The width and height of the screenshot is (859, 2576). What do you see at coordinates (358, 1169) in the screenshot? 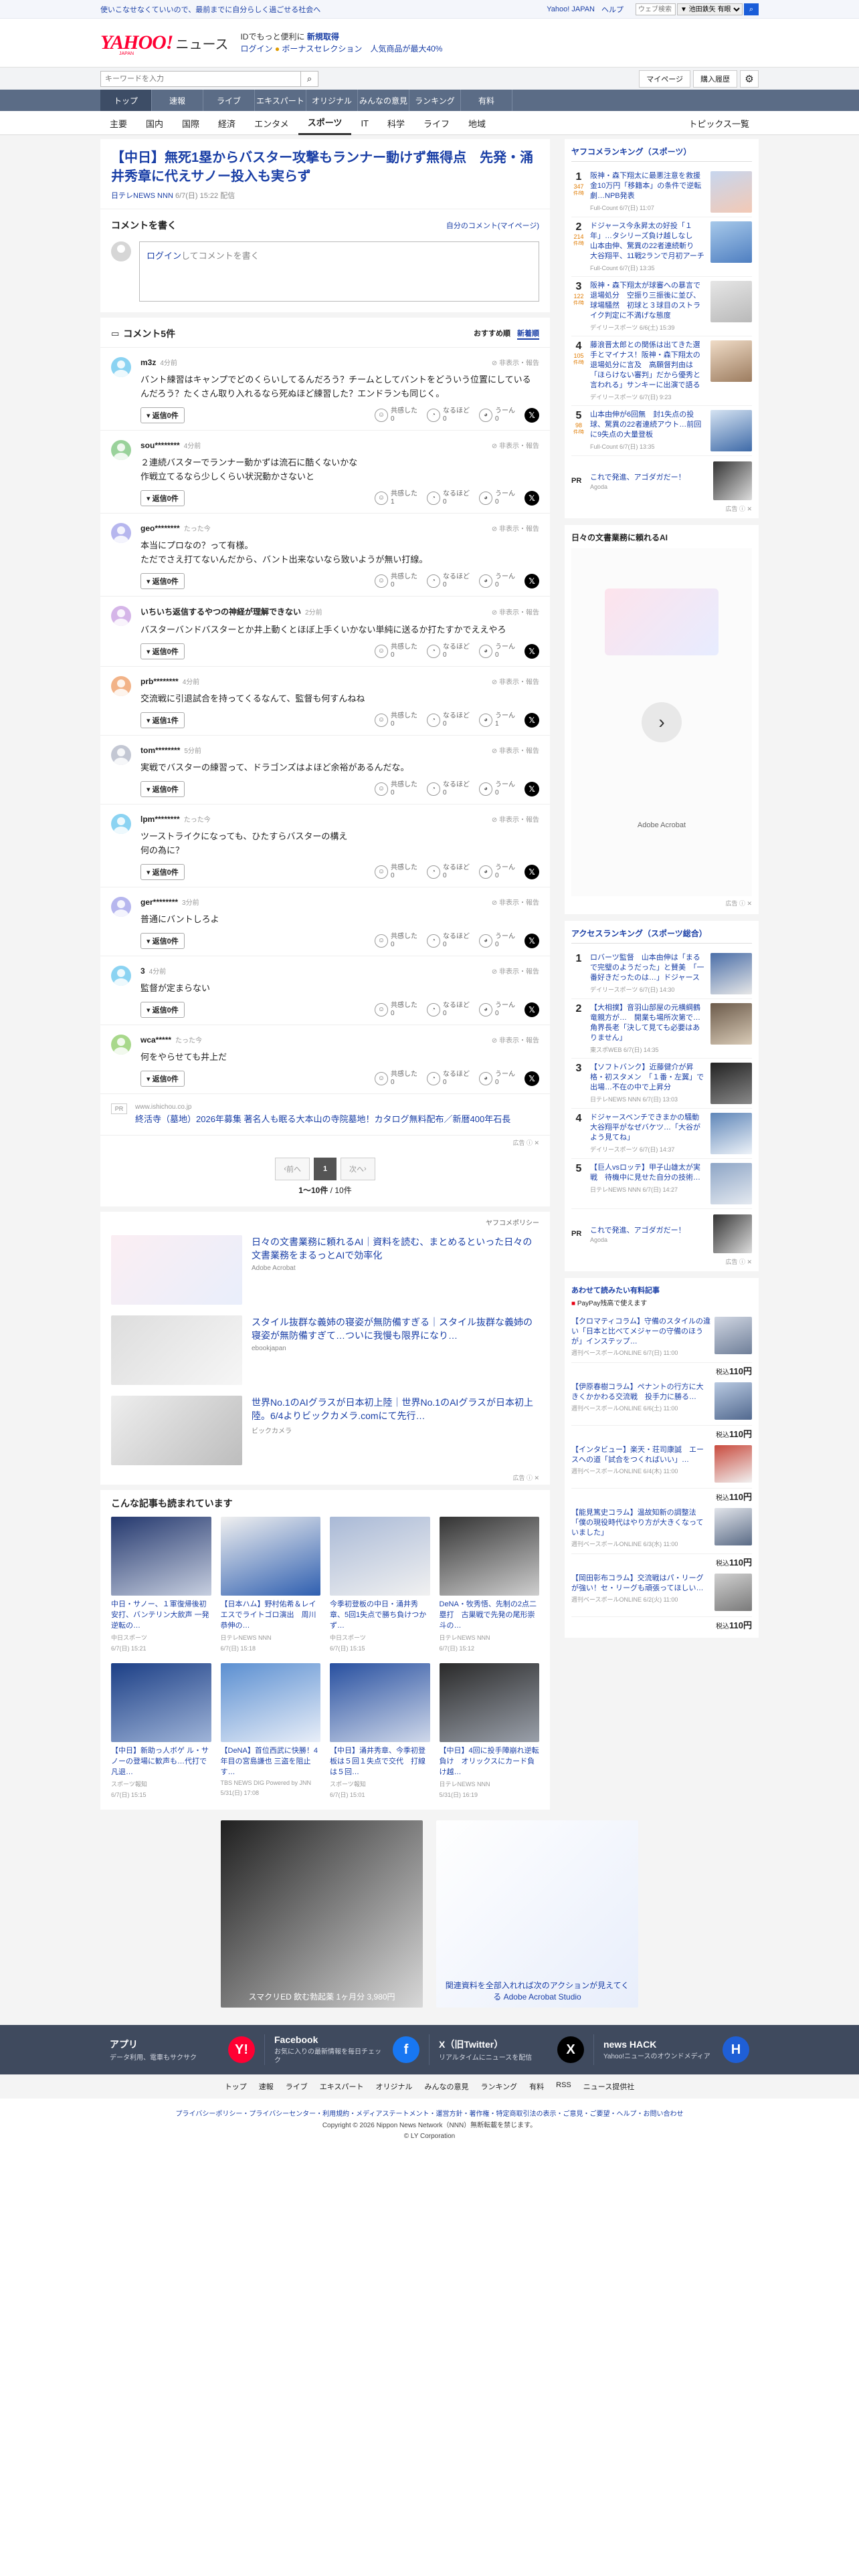
I see `next-page-button: 次へ ›` at bounding box center [358, 1169].